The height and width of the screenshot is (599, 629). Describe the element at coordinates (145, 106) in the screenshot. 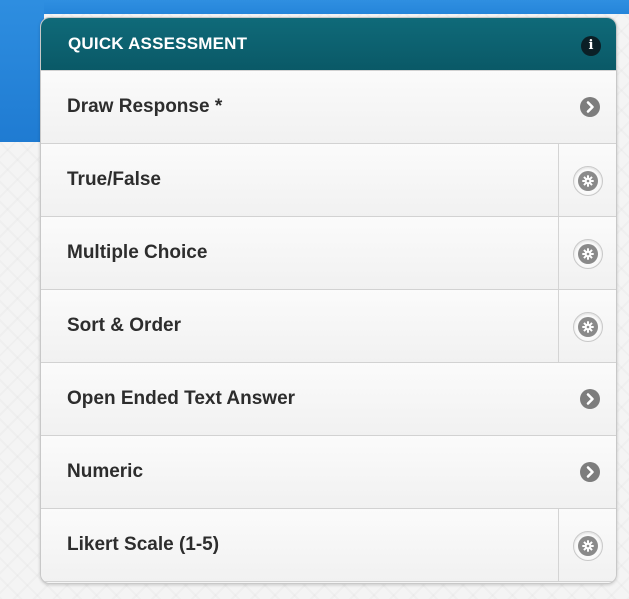

I see `item-label: Draw Response *` at that location.